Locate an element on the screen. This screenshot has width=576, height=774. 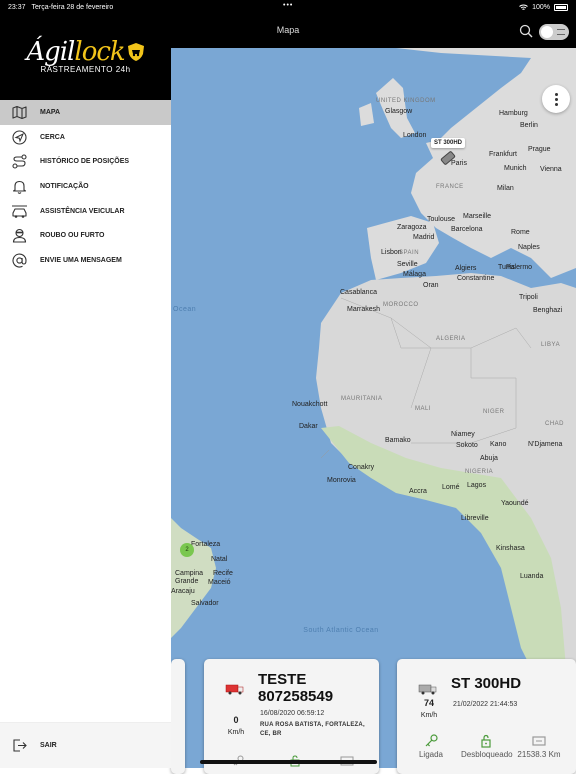
map-label: Conakry is located at coordinates (361, 467).